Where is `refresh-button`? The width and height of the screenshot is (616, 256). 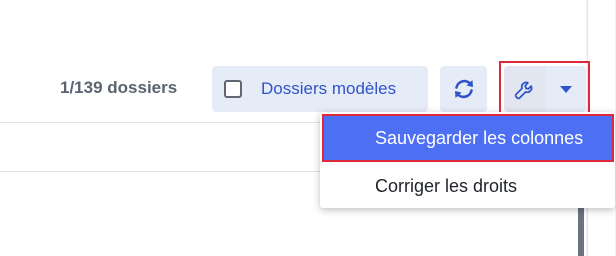 refresh-button is located at coordinates (463, 89).